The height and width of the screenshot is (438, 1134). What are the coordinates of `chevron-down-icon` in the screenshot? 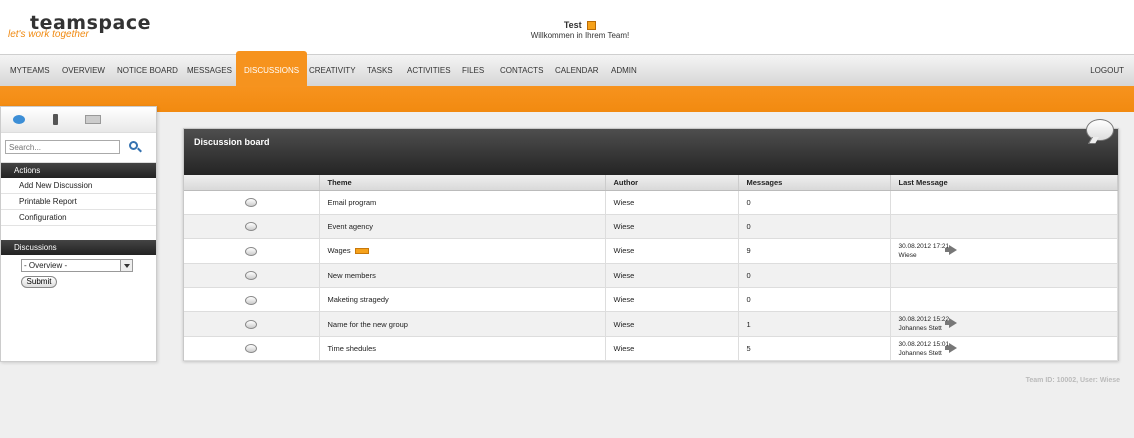 It's located at (126, 265).